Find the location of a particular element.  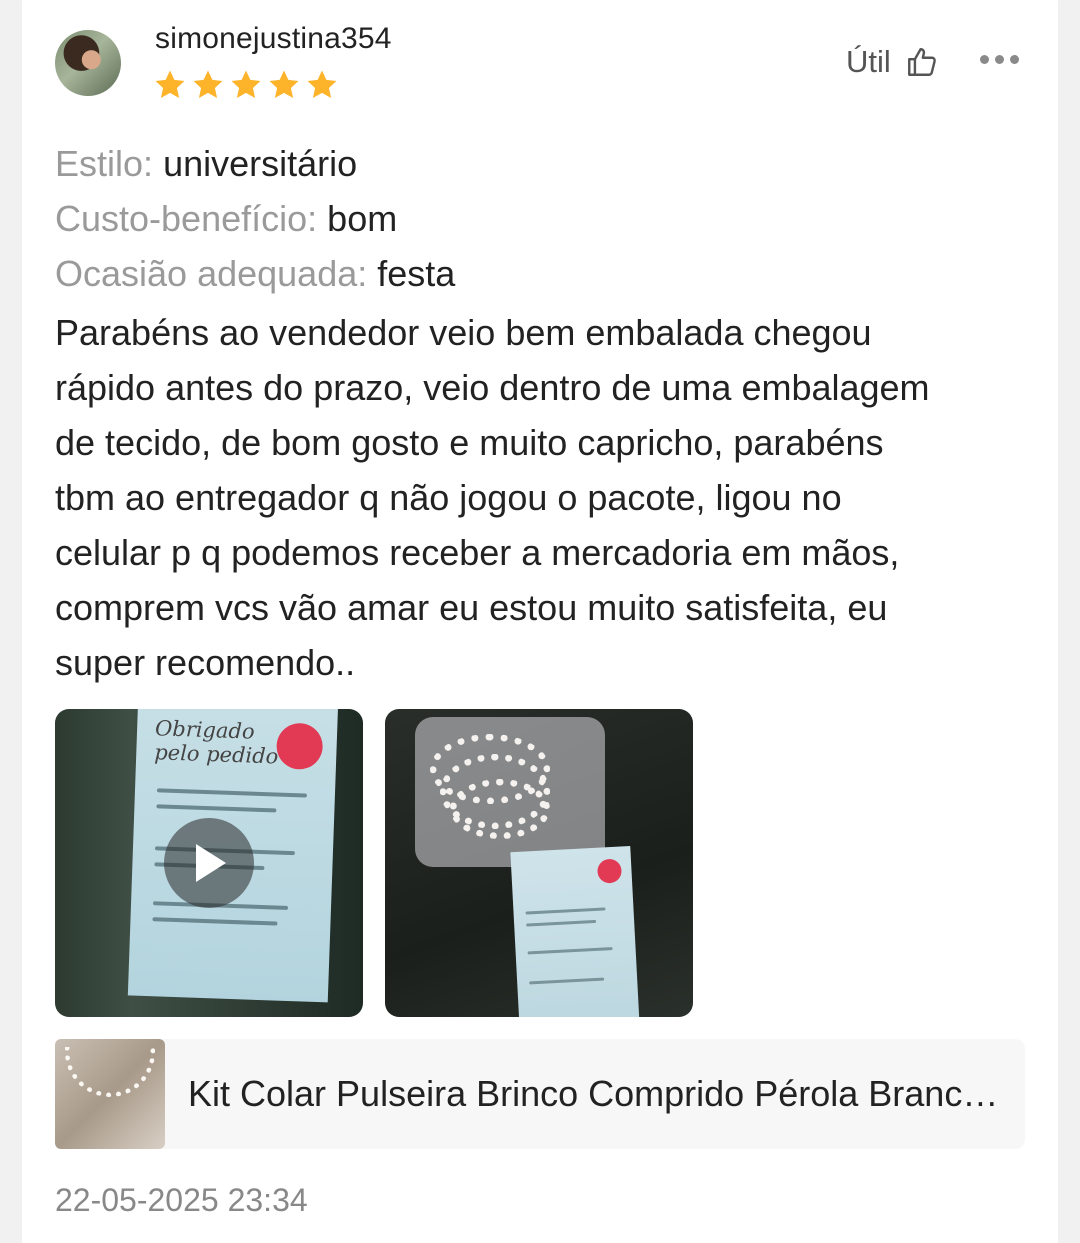

review-date: 22-05-2025 23:34 is located at coordinates (181, 1200).